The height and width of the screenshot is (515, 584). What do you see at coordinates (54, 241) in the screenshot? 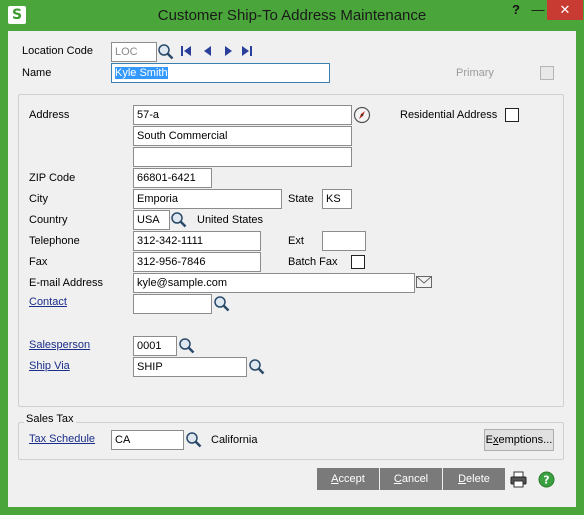
I see `telephone-label: Telephone` at bounding box center [54, 241].